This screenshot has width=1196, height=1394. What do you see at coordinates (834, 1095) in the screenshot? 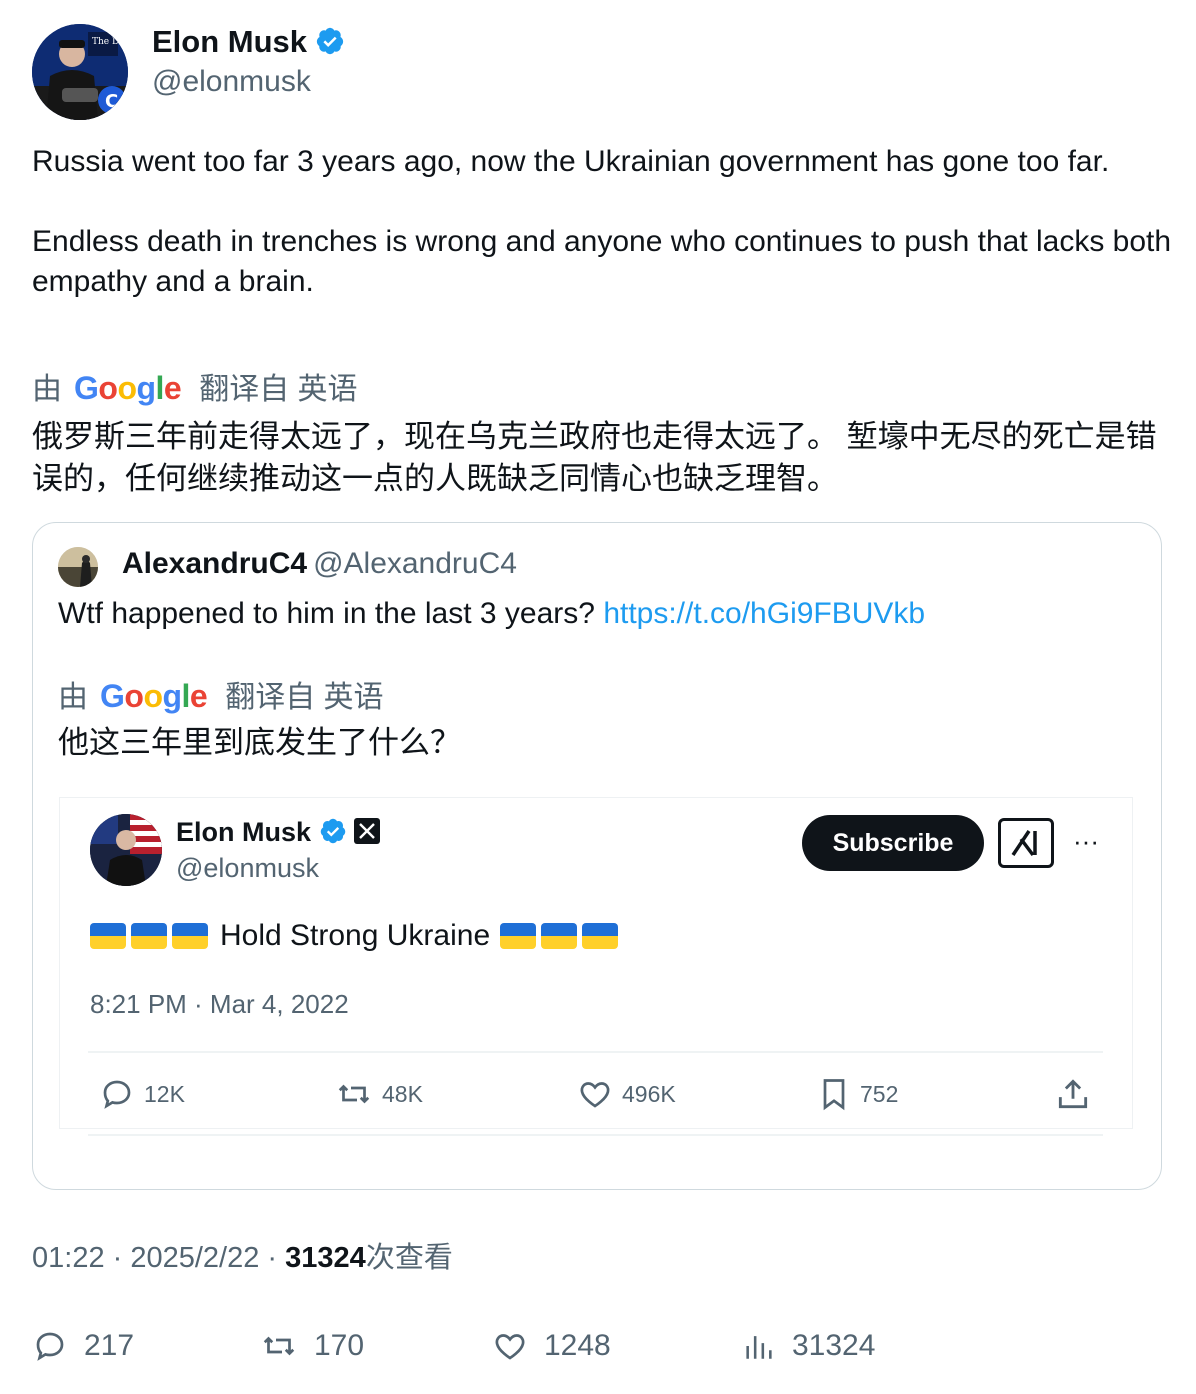
I see `bookmark-icon` at bounding box center [834, 1095].